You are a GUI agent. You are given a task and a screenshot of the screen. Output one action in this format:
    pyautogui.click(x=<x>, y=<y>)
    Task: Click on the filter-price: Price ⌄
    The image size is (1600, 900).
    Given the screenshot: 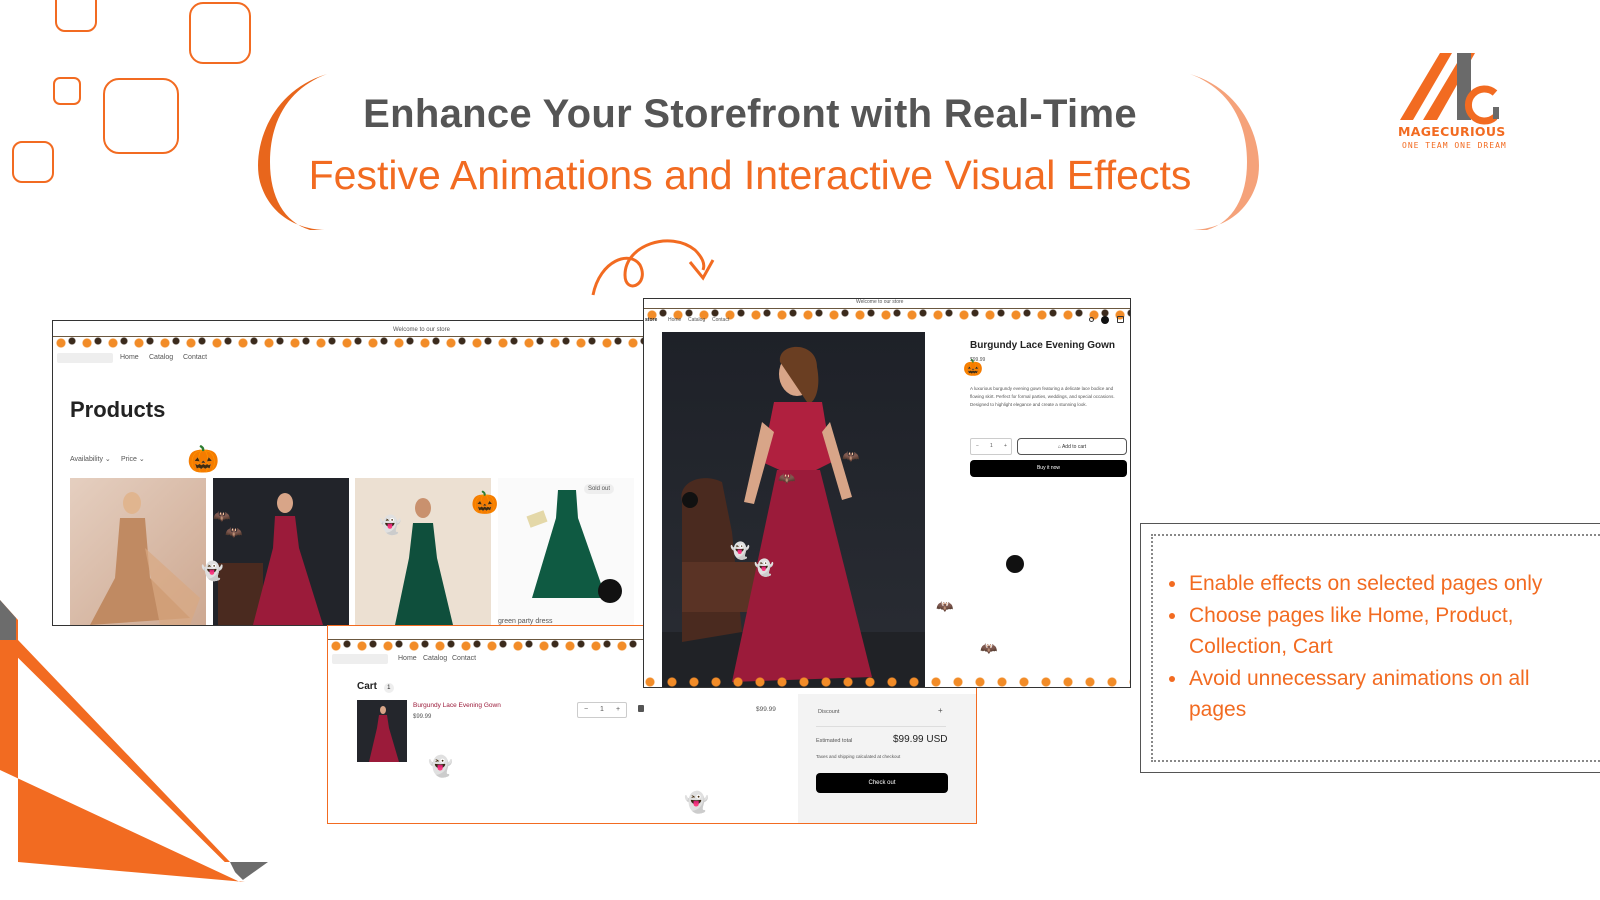 What is the action you would take?
    pyautogui.click(x=133, y=459)
    